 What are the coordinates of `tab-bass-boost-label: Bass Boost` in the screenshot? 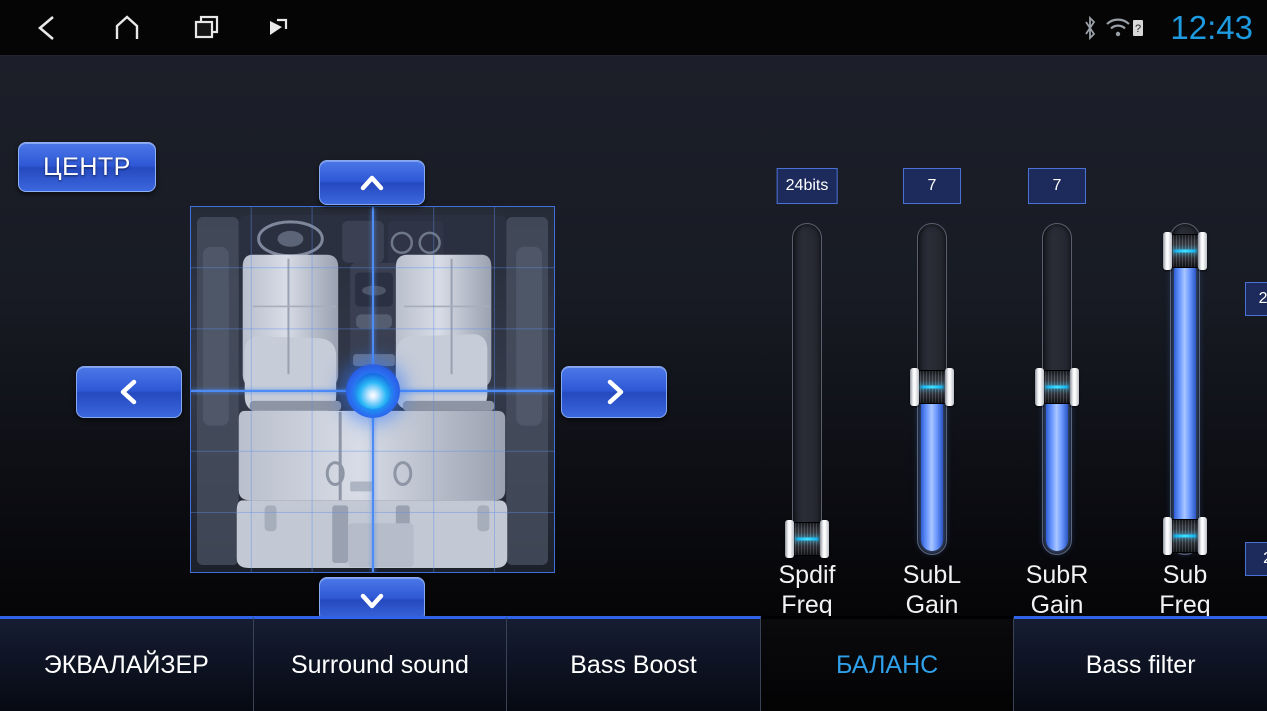 It's located at (633, 664).